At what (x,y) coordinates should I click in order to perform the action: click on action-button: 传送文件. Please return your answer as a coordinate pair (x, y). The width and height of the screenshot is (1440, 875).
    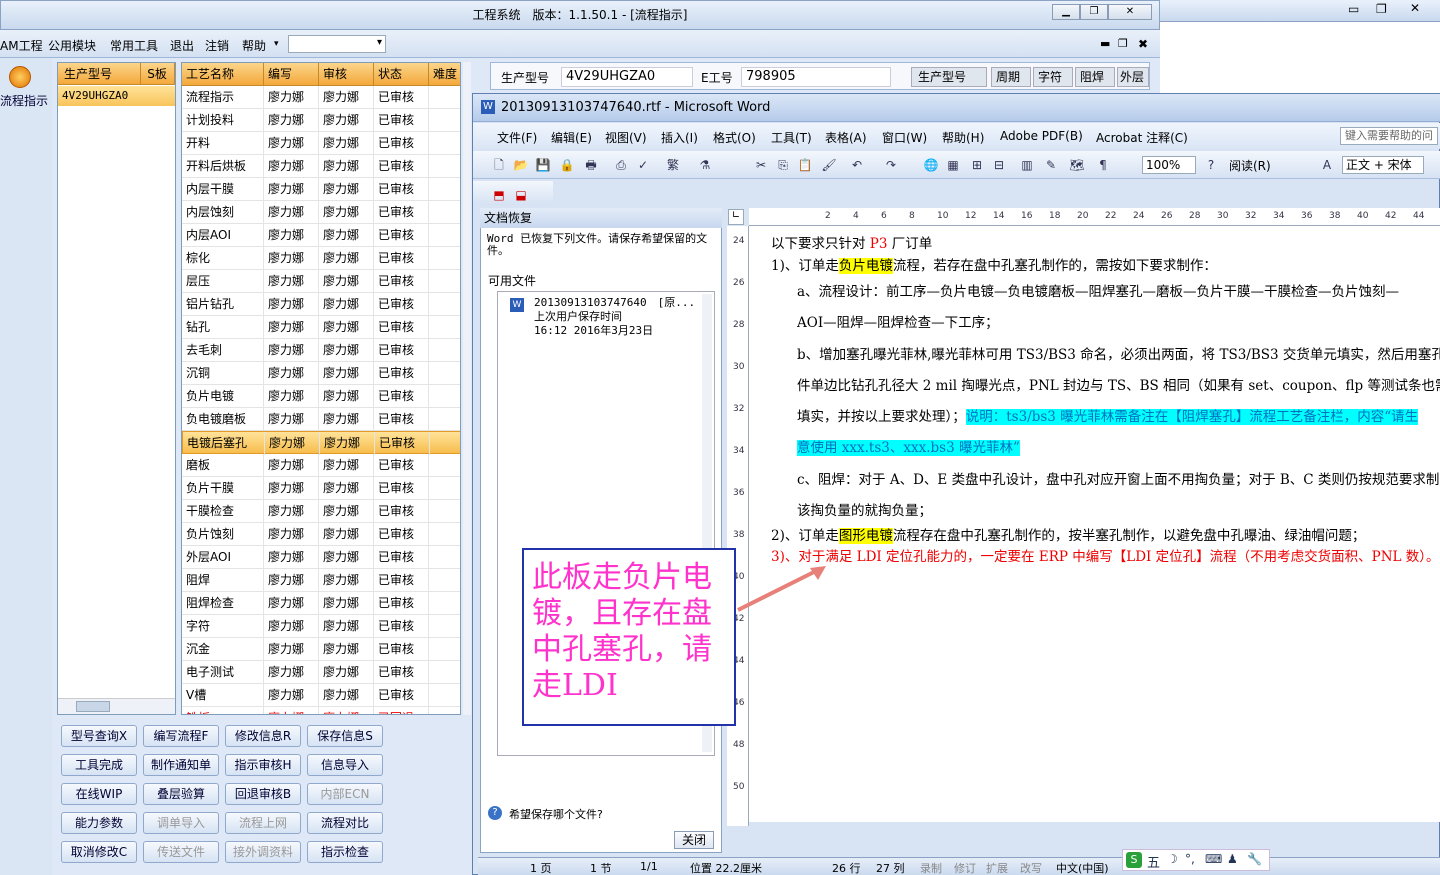
    Looking at the image, I should click on (181, 852).